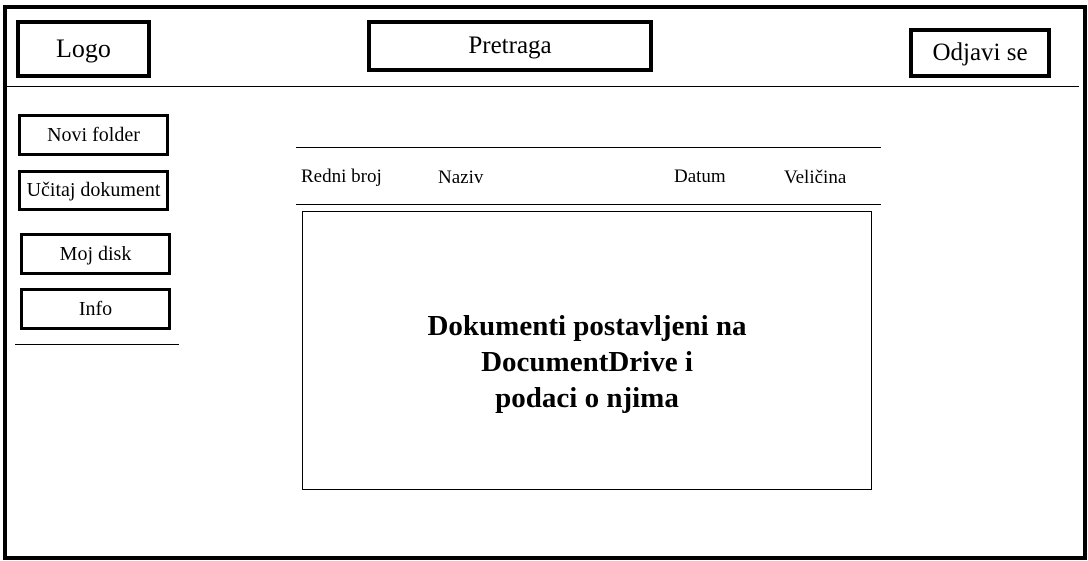  I want to click on column-header-name: Naziv, so click(460, 178).